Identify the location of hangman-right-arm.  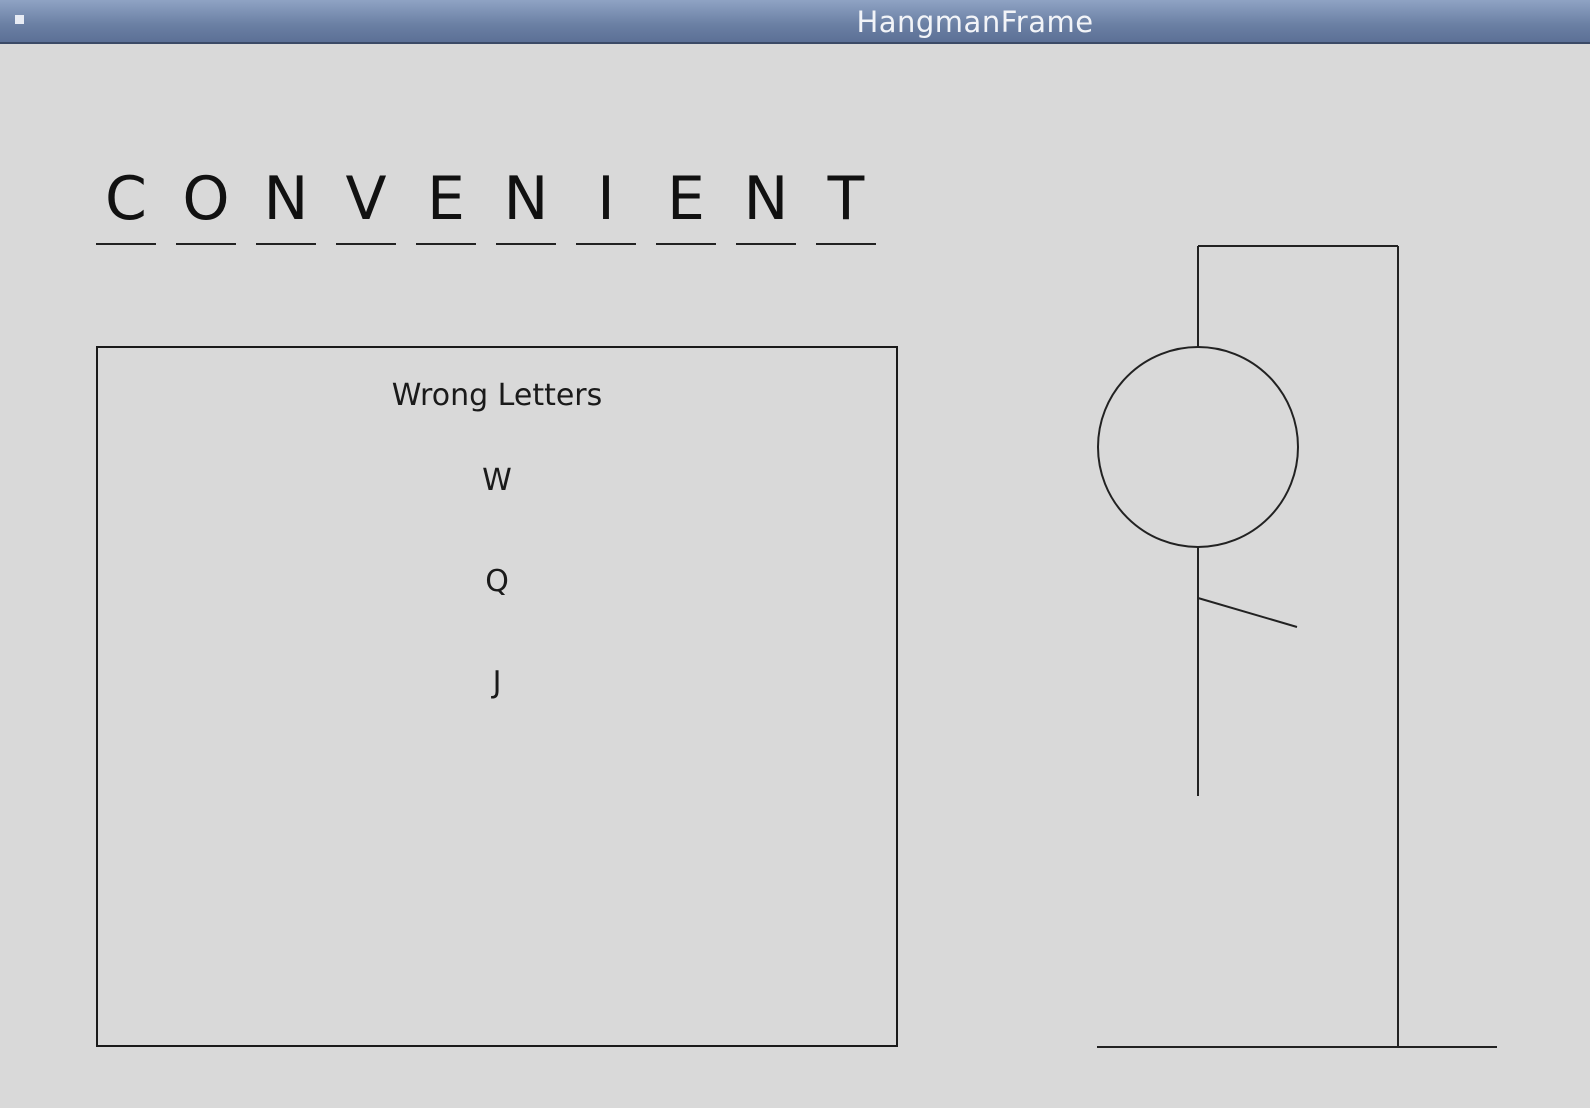
(1247, 612).